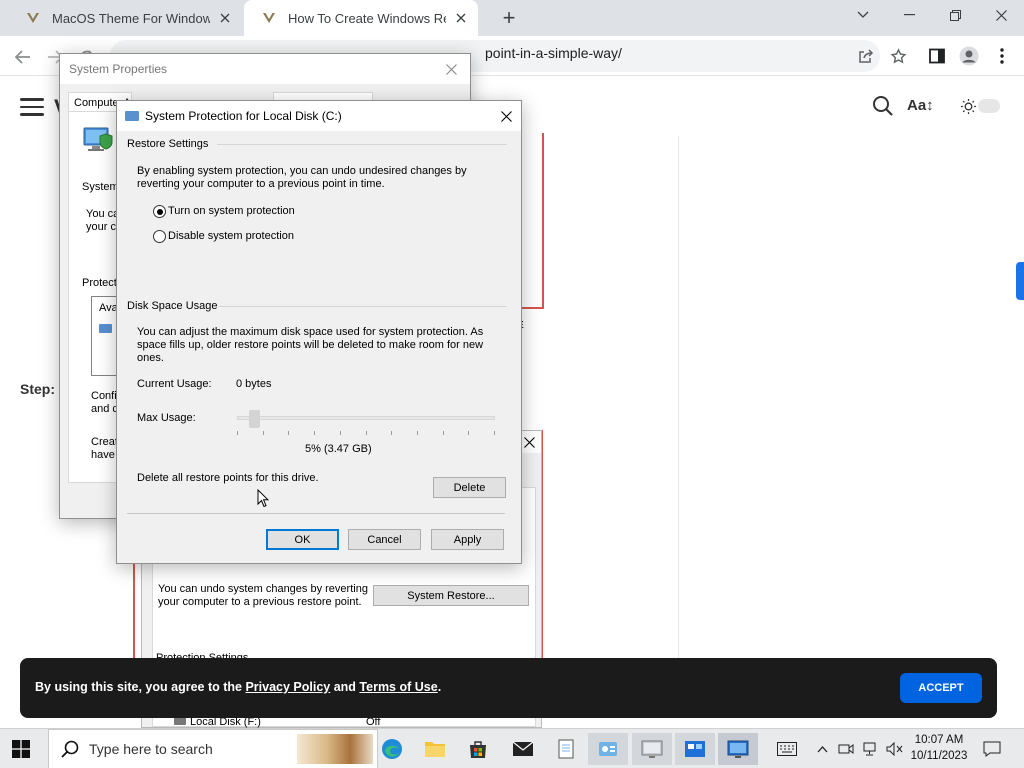 The height and width of the screenshot is (768, 1024). I want to click on system-protection-task-icon, so click(738, 749).